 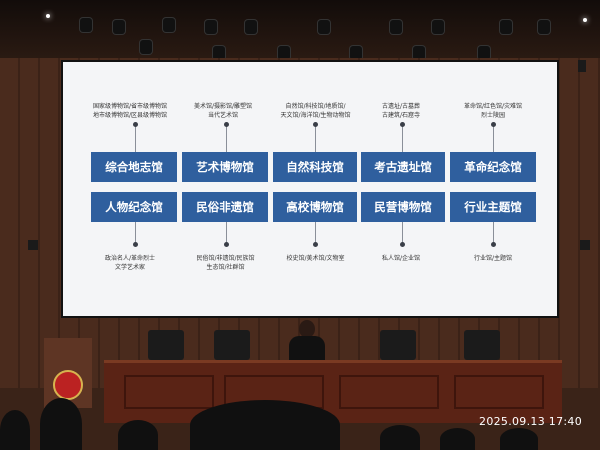 I want to click on note-top-1: 国家级博物馆/省市级博物馆 地市级博物馆/区县级博物馆, so click(x=130, y=111).